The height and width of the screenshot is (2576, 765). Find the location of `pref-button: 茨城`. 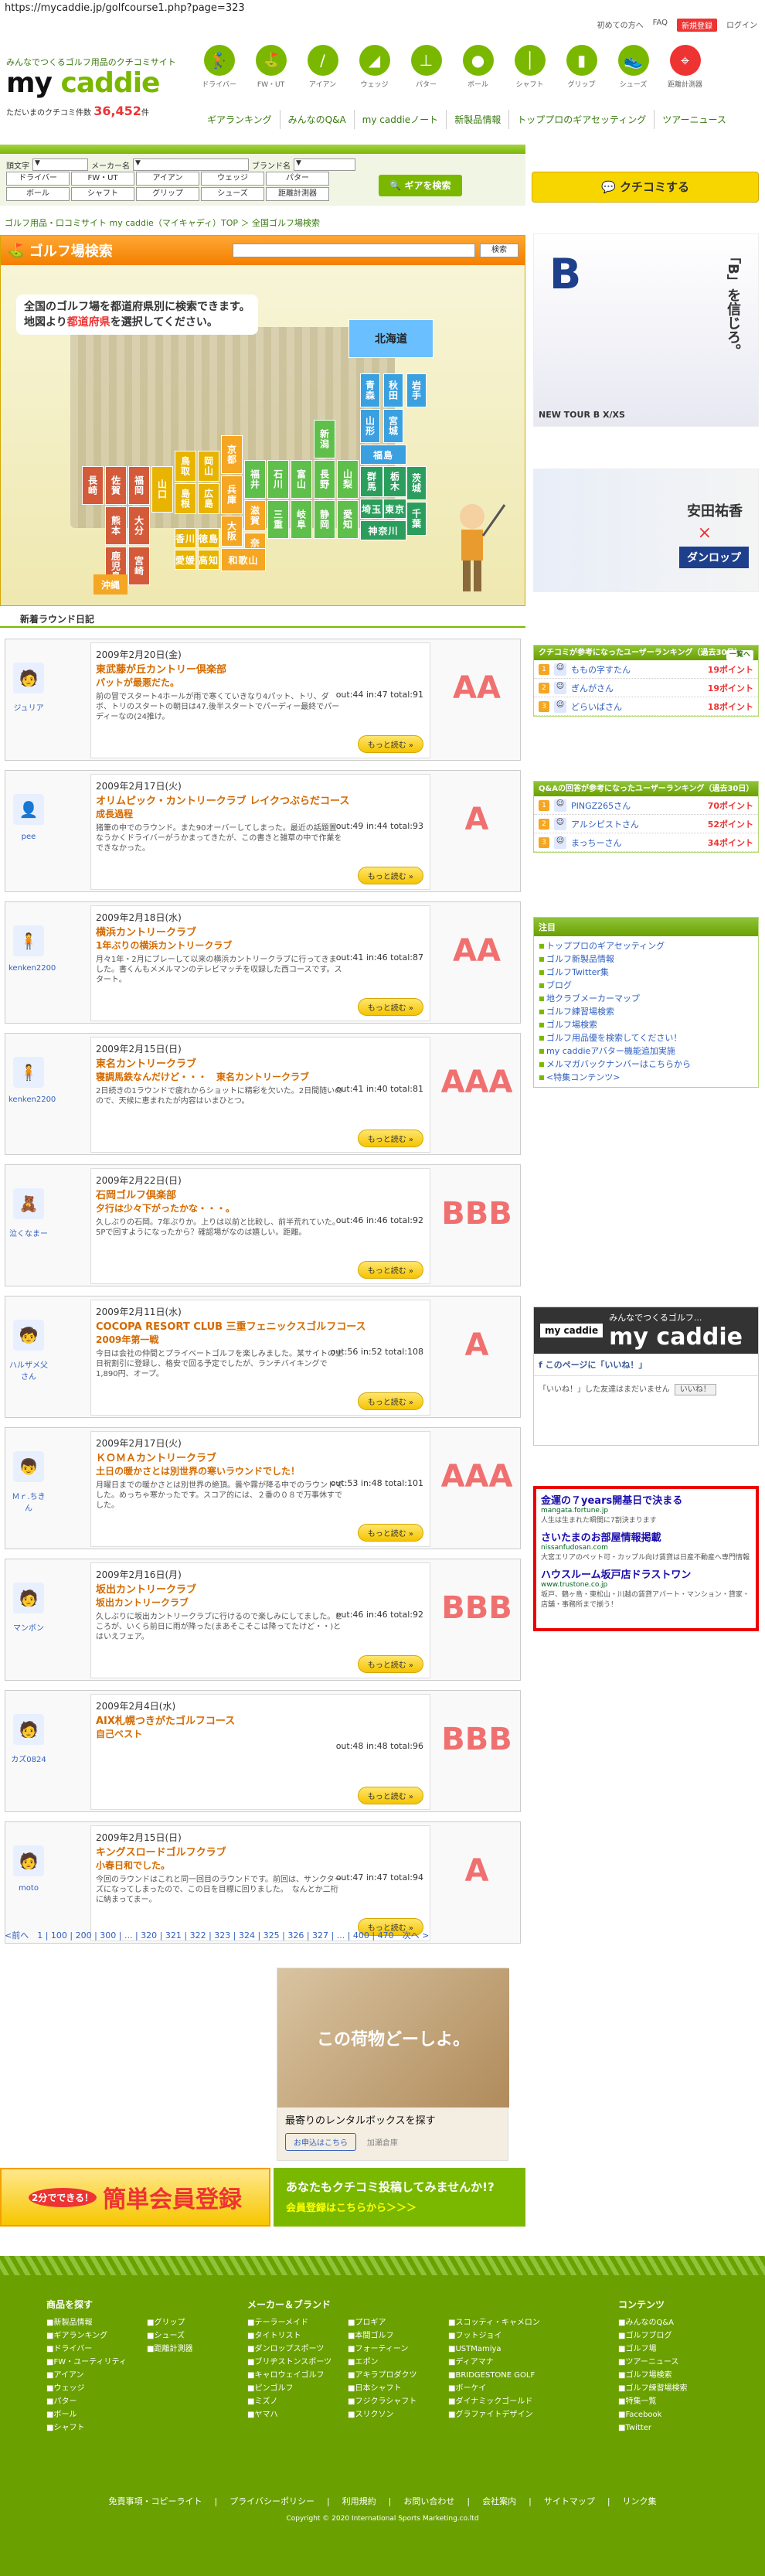

pref-button: 茨城 is located at coordinates (416, 483).